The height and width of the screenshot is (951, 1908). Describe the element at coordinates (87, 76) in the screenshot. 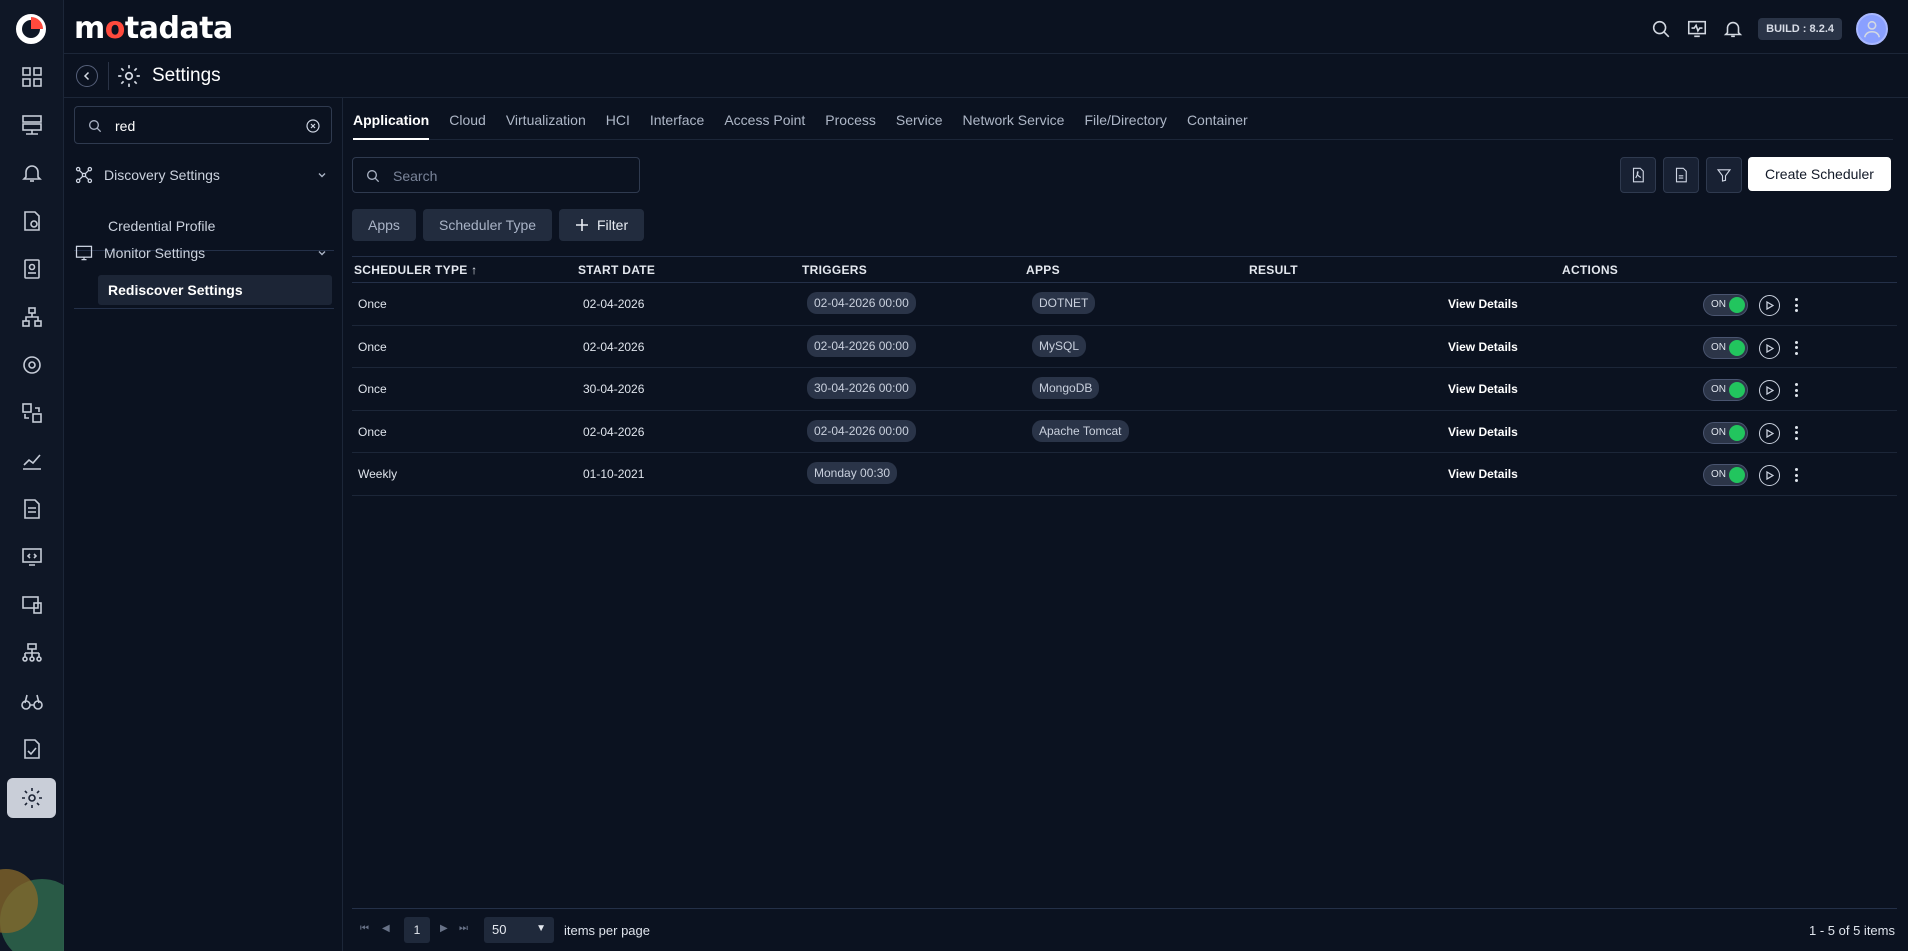

I see `back-button` at that location.